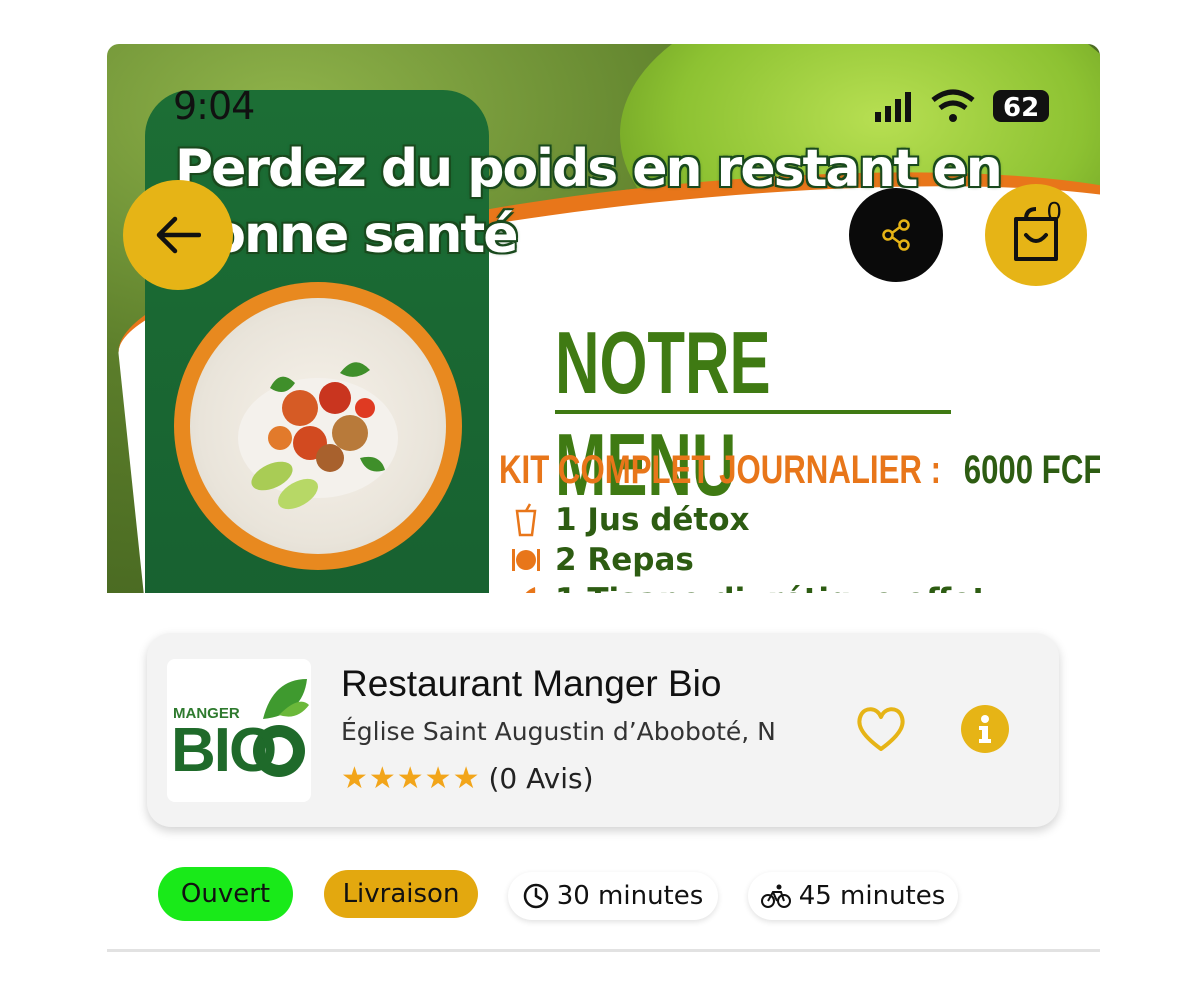 This screenshot has height=1006, width=1200. I want to click on prep-time-label: 30 minutes, so click(630, 896).